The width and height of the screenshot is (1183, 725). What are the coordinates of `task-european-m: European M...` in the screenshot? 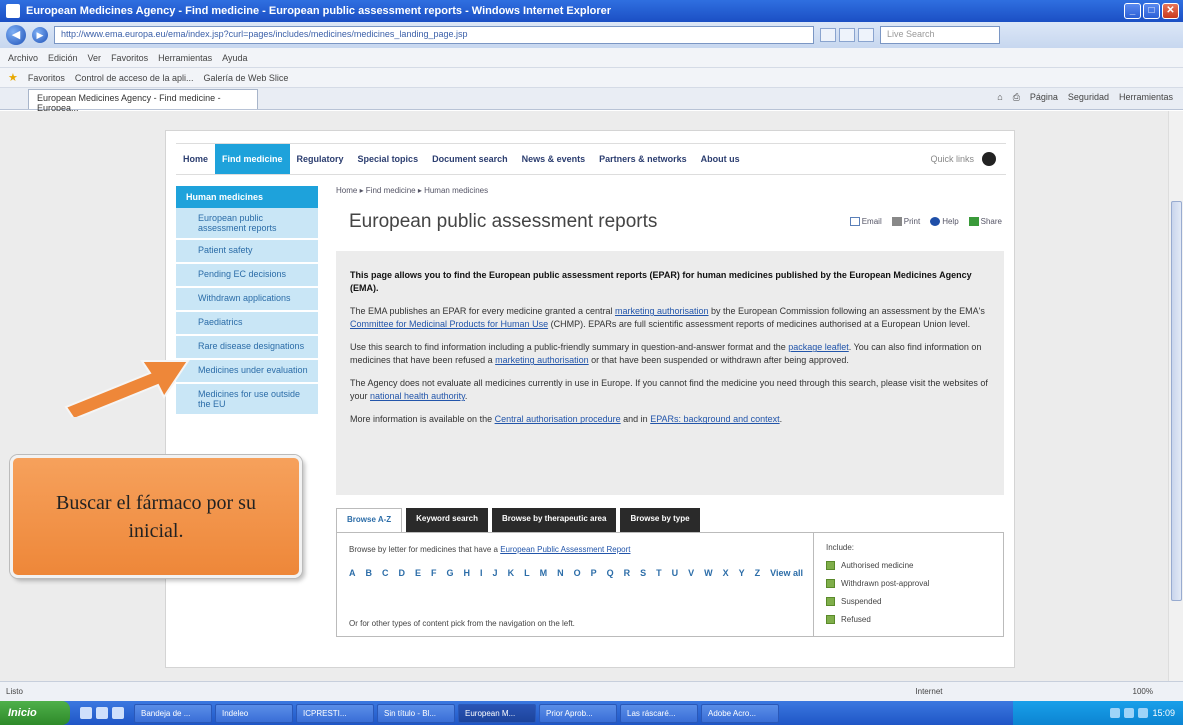 It's located at (497, 713).